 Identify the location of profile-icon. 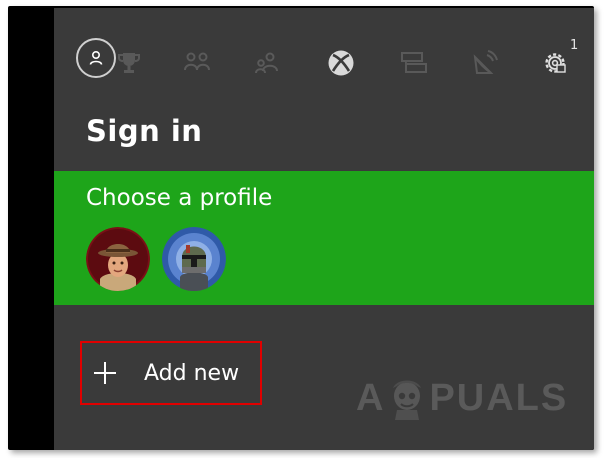
(96, 58).